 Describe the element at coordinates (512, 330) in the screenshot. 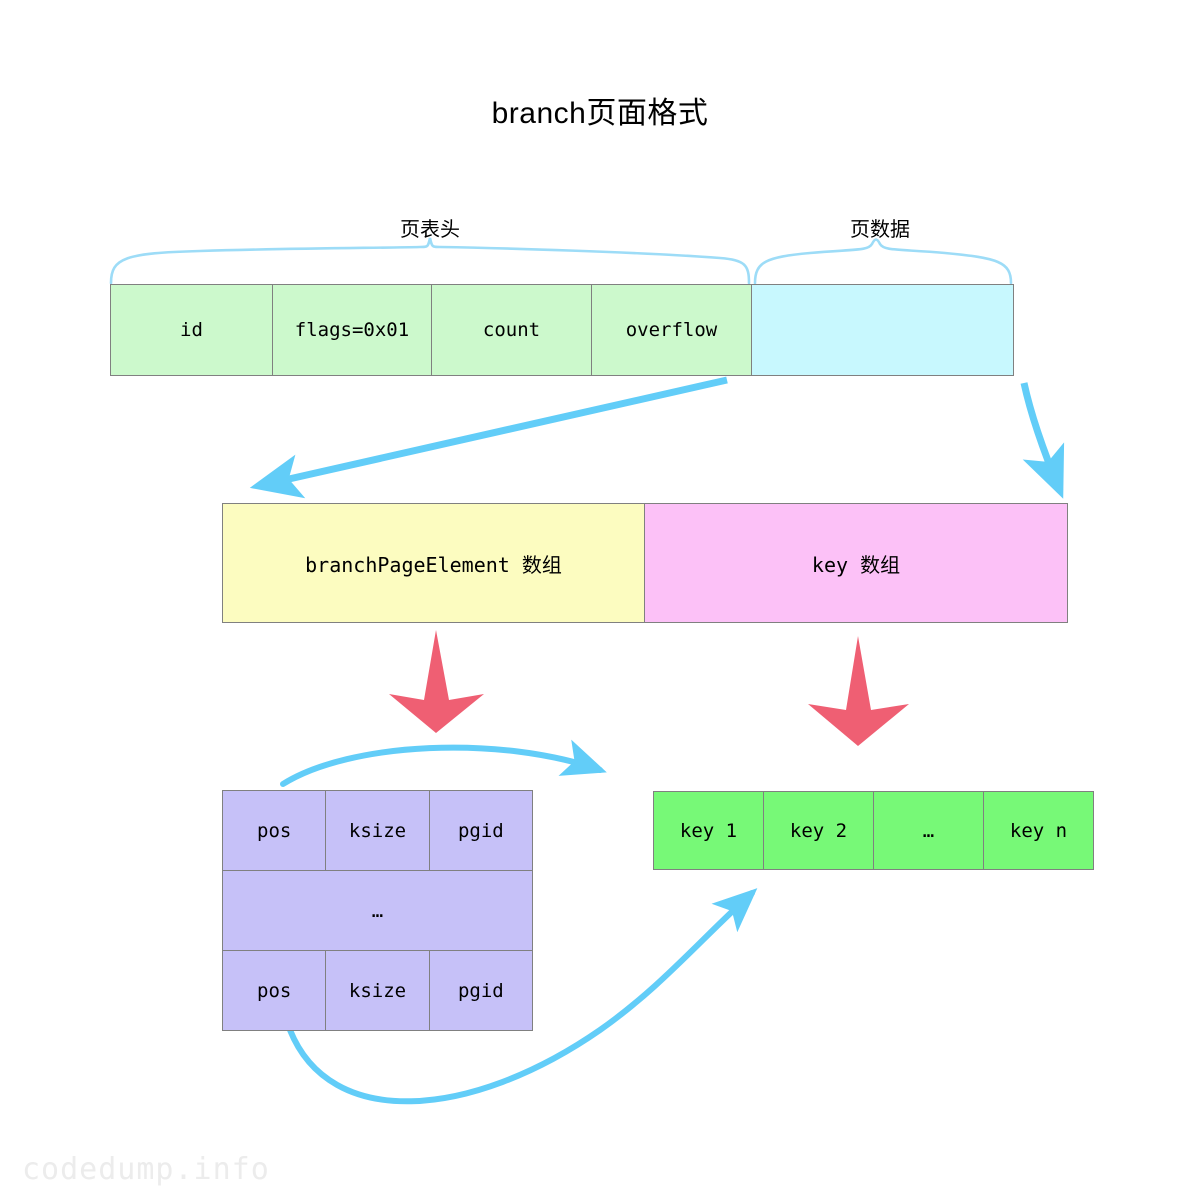

I see `page-header-cell-count: count` at that location.